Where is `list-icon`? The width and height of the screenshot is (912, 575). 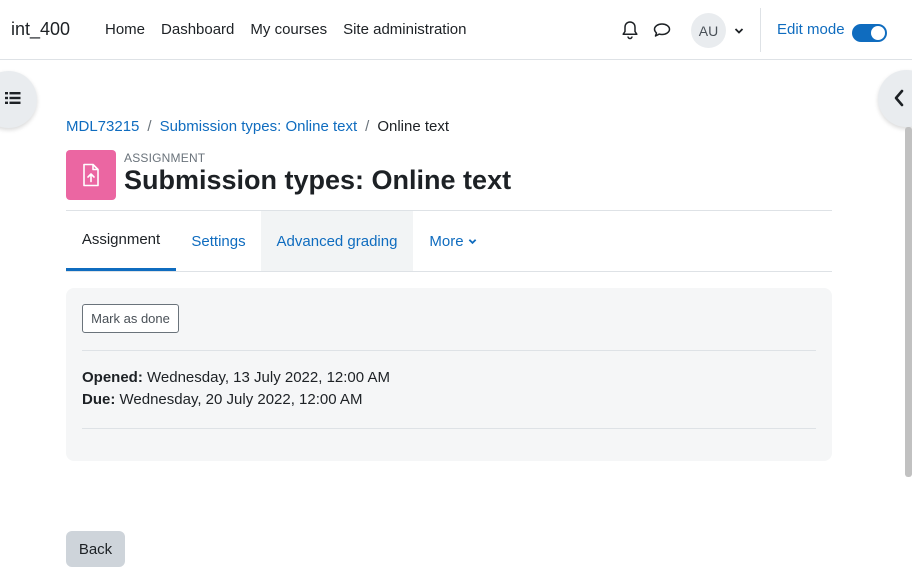 list-icon is located at coordinates (13, 98).